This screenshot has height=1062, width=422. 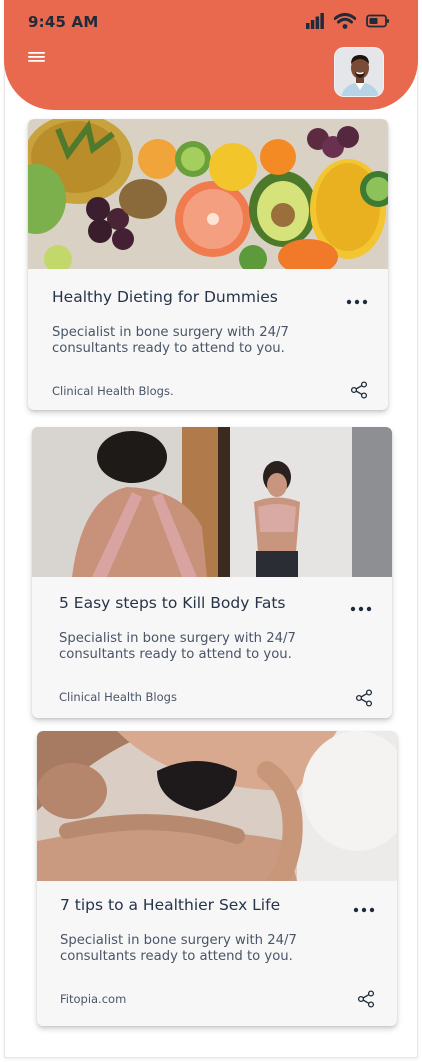 What do you see at coordinates (359, 72) in the screenshot?
I see `avatar` at bounding box center [359, 72].